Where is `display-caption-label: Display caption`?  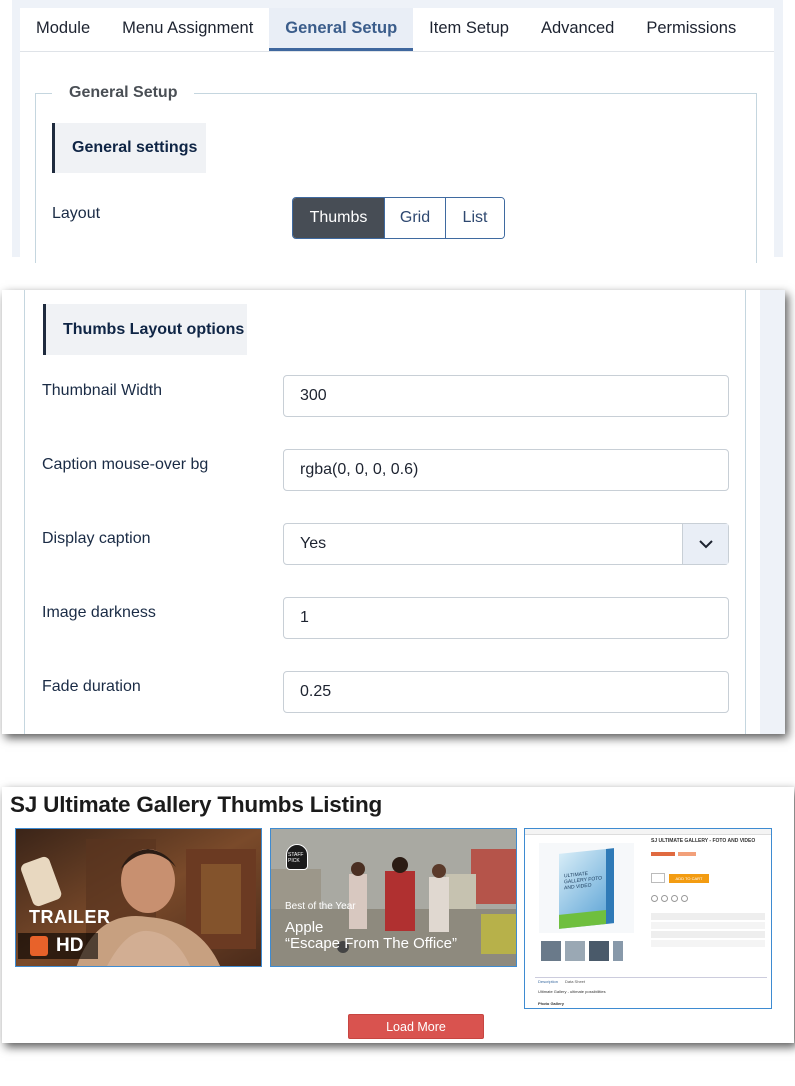 display-caption-label: Display caption is located at coordinates (96, 538).